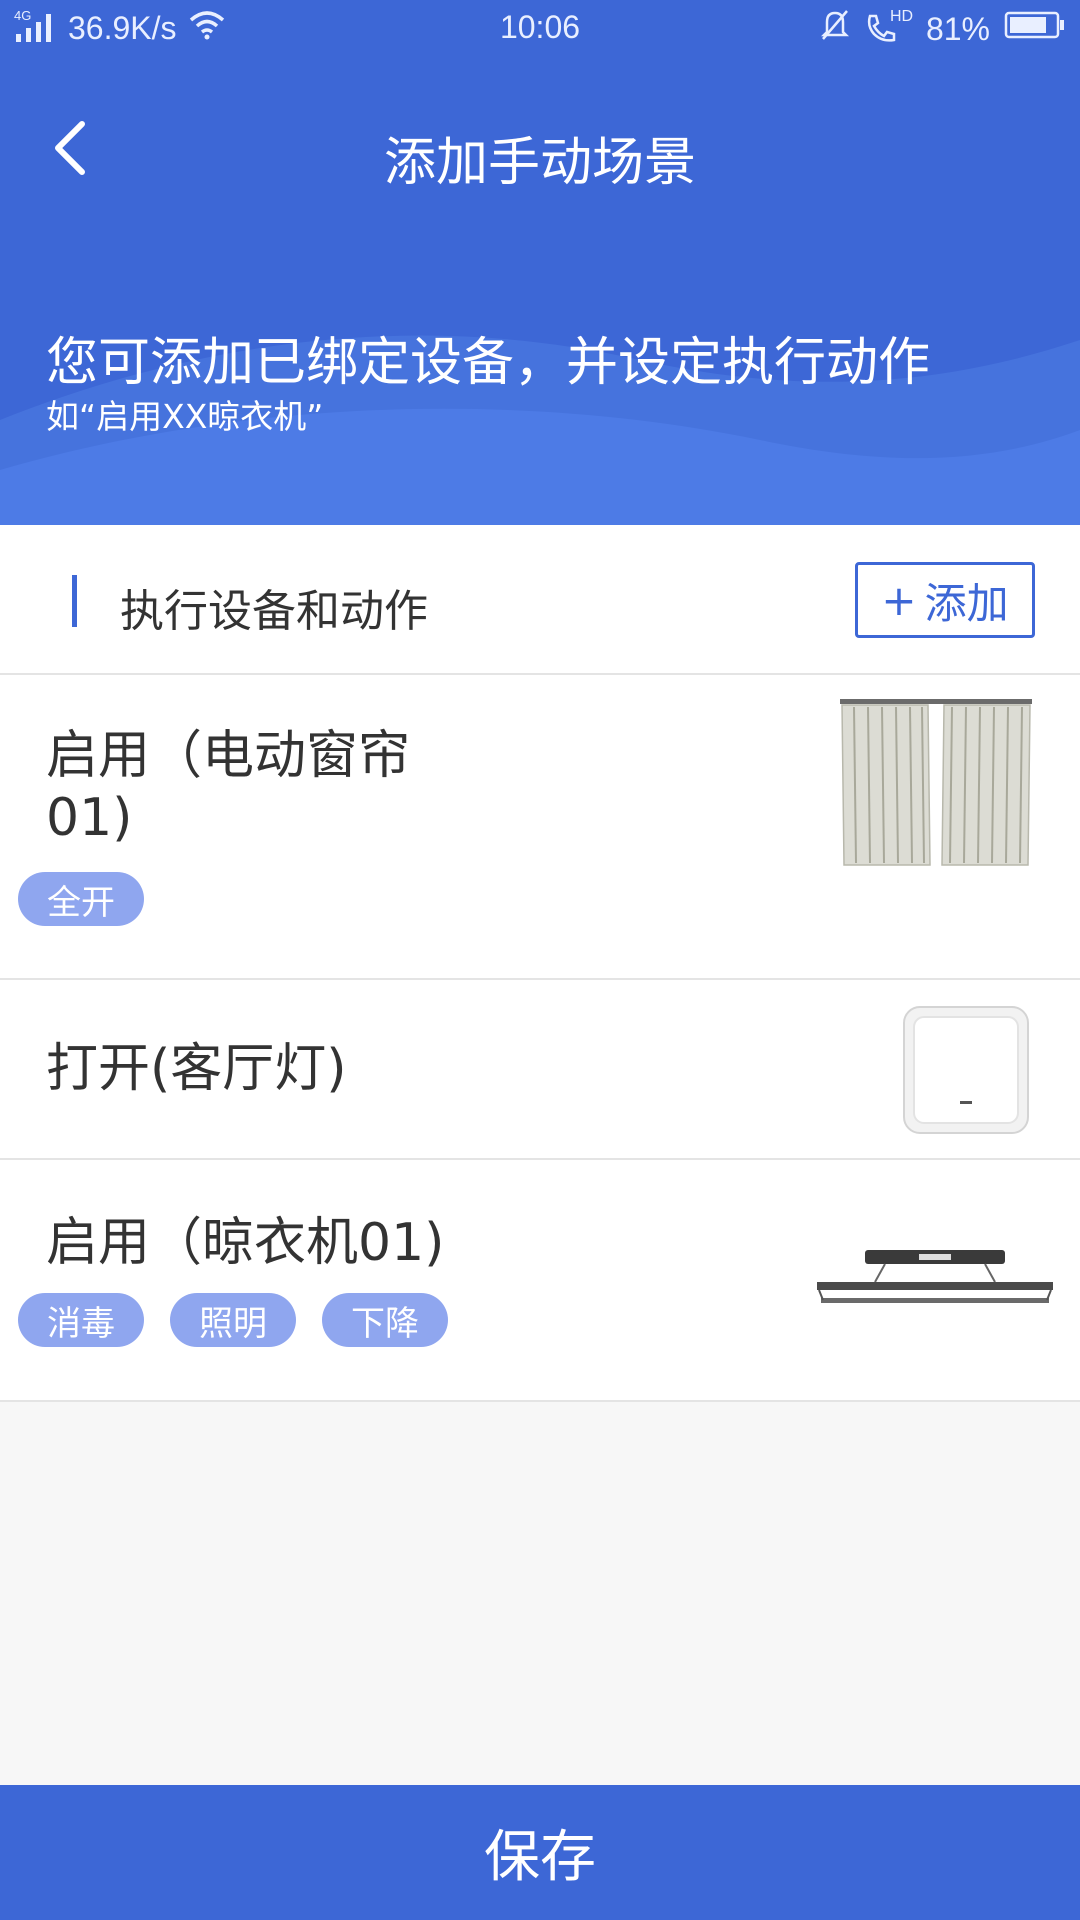 The width and height of the screenshot is (1080, 1920). I want to click on hint-example: 如“启用XX晾衣机”, so click(185, 416).